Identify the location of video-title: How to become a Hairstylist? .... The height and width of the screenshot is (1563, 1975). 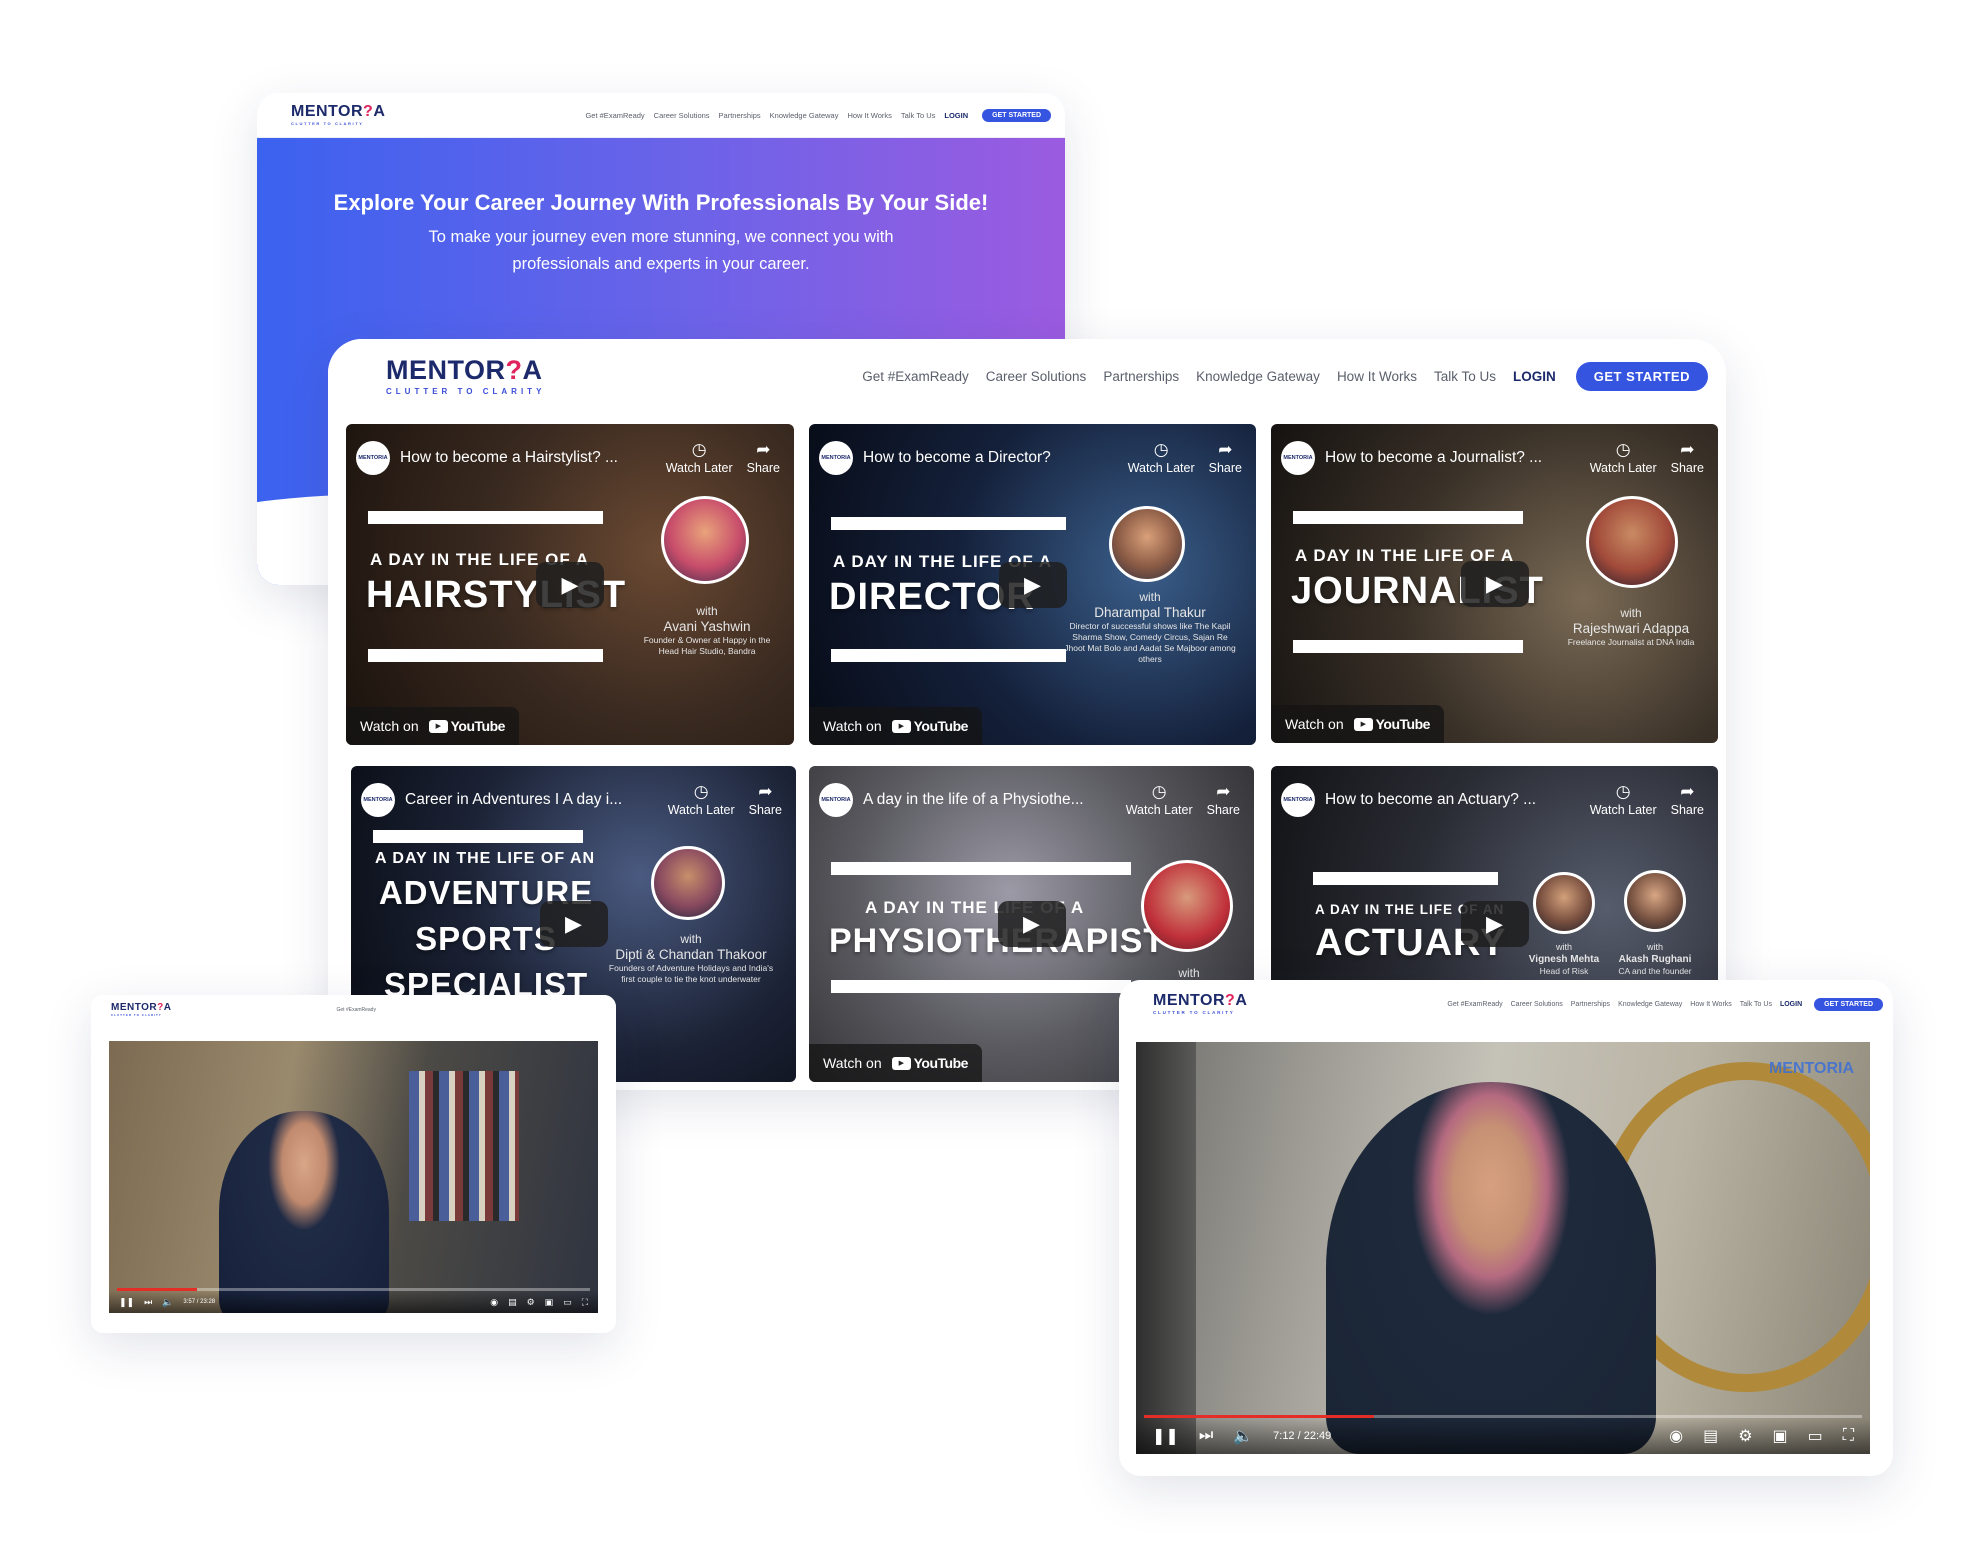
(526, 458).